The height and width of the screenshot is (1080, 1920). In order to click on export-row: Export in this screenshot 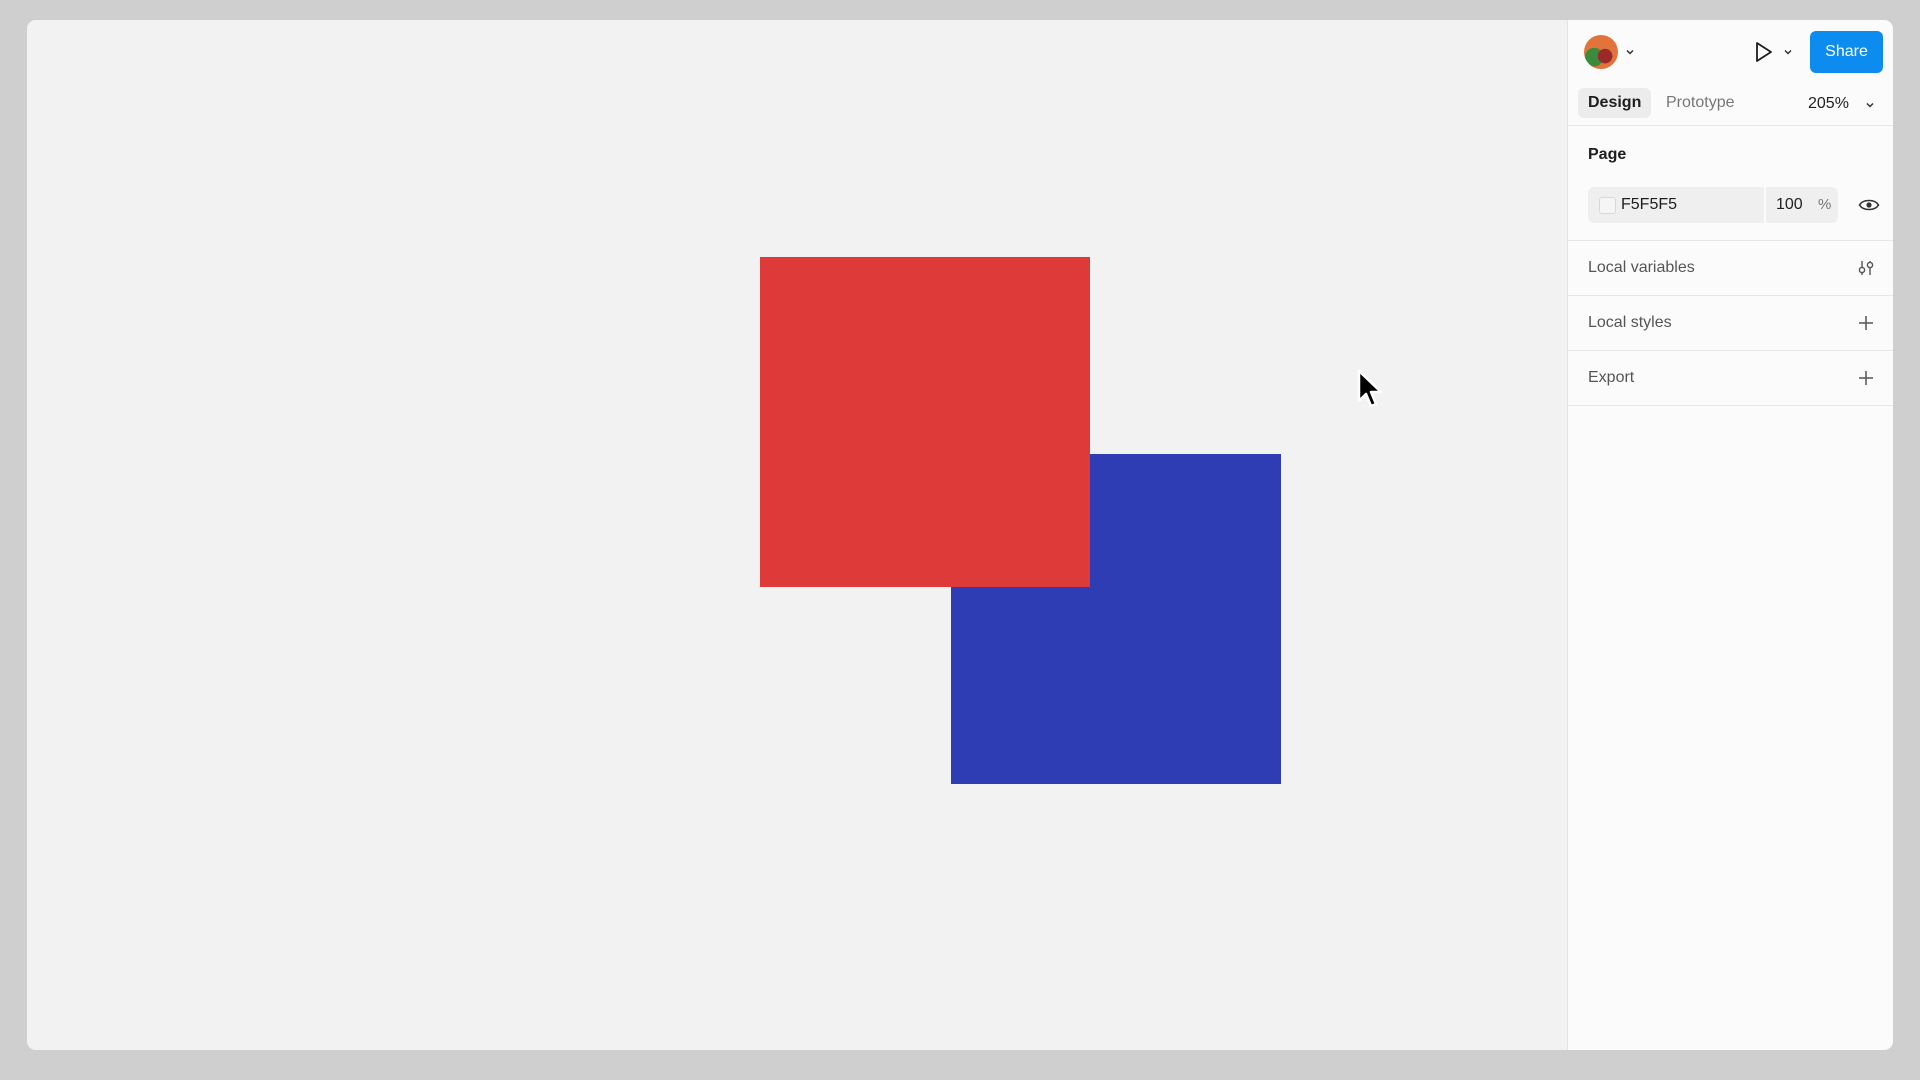, I will do `click(1730, 378)`.